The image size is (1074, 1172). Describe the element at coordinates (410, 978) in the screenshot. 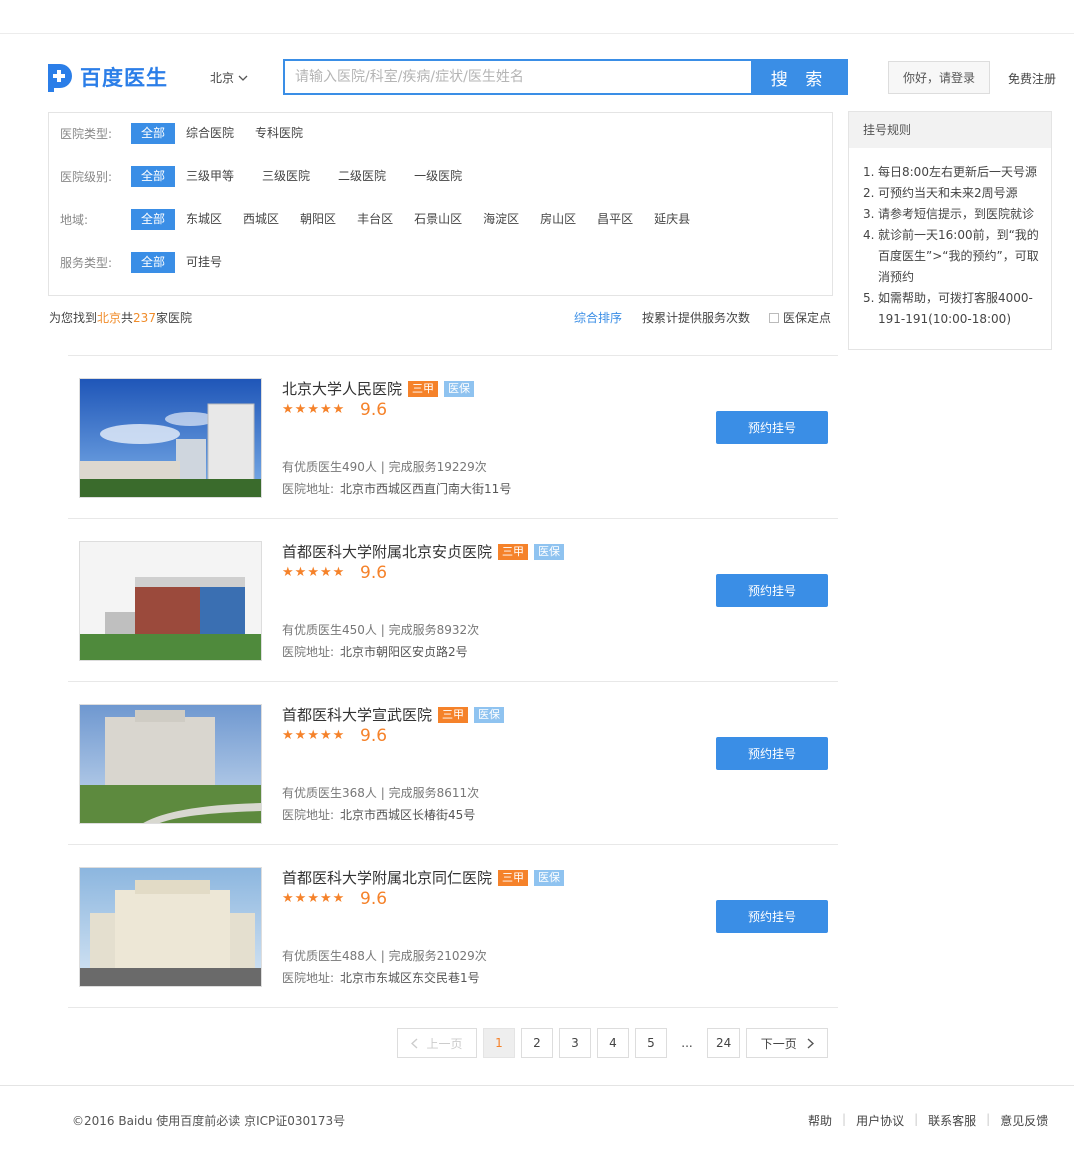

I see `address-value: 北京市东城区东交民巷1号` at that location.